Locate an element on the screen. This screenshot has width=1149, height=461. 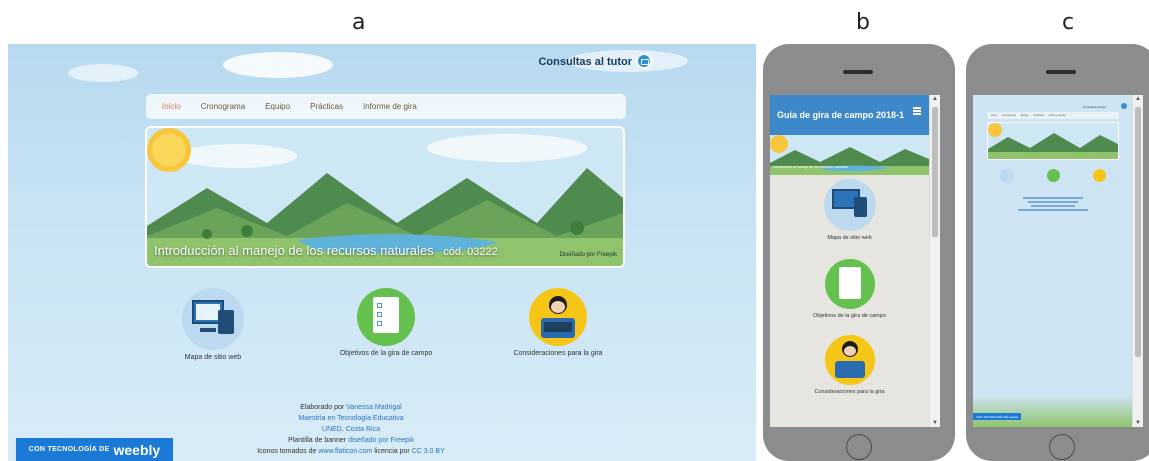
mini-footer is located at coordinates (1053, 204).